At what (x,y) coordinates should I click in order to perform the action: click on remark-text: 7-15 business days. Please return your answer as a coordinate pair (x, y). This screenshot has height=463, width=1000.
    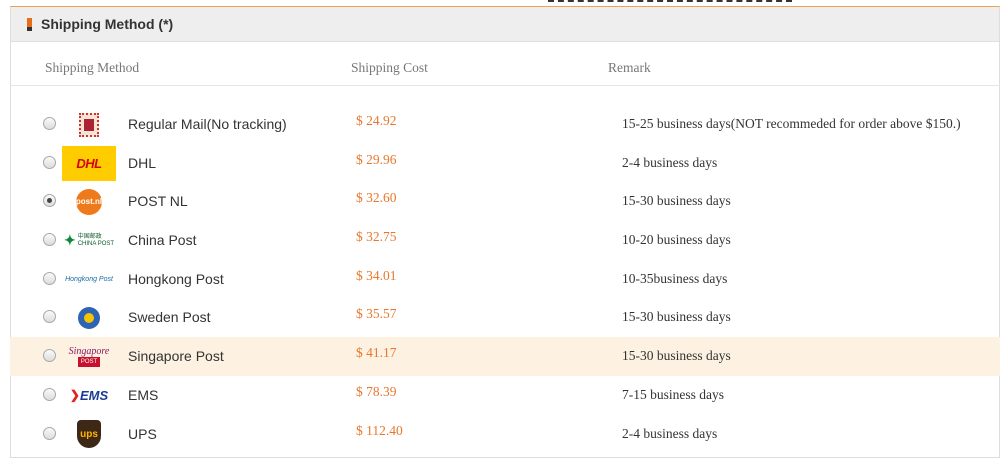
    Looking at the image, I should click on (673, 394).